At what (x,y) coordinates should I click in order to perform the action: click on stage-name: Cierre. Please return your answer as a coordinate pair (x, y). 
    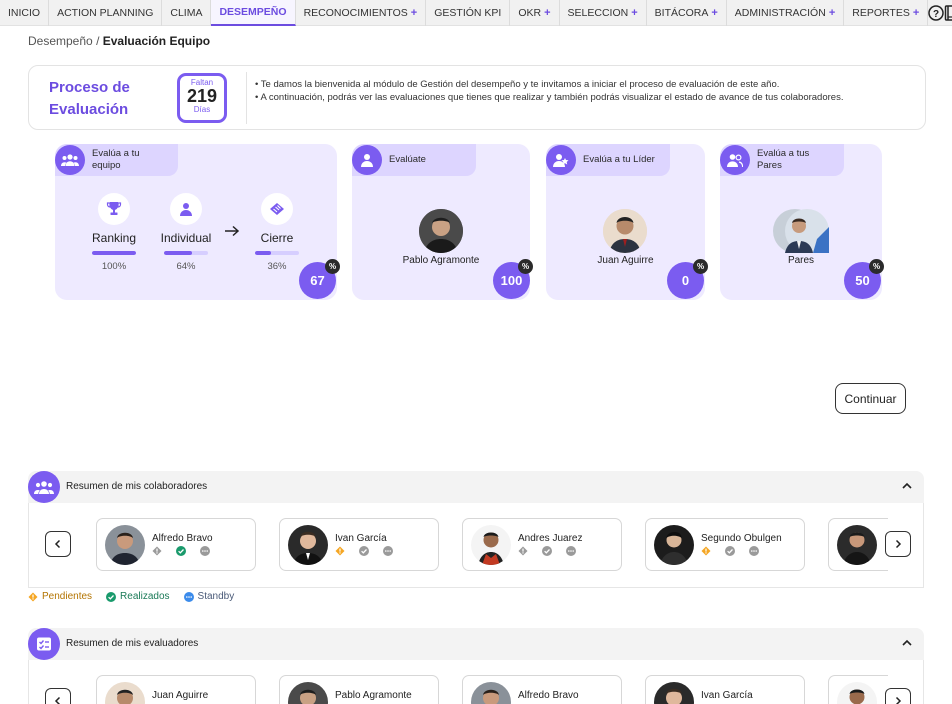
    Looking at the image, I should click on (277, 238).